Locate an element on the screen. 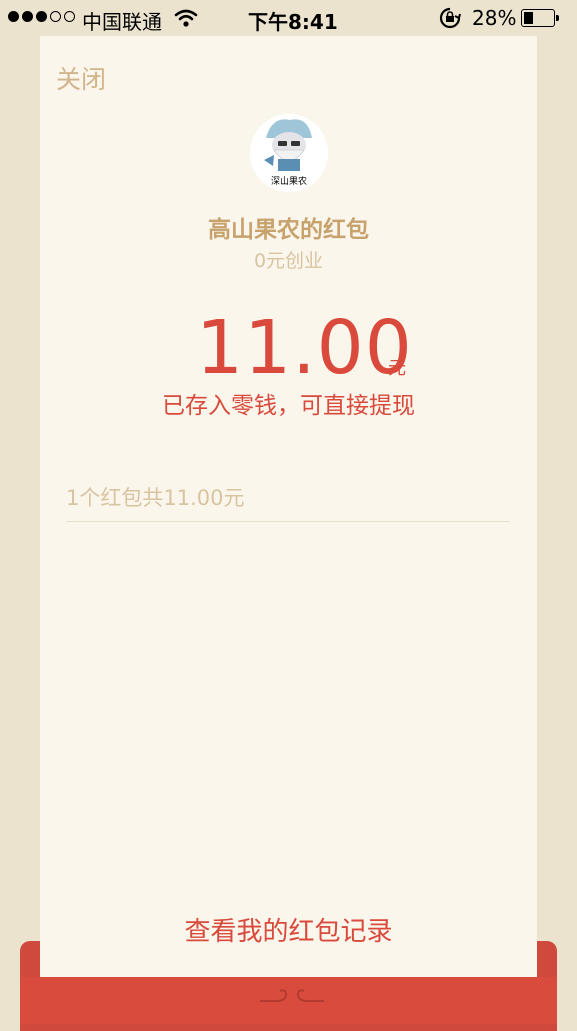 This screenshot has width=577, height=1031. battery-icon is located at coordinates (541, 18).